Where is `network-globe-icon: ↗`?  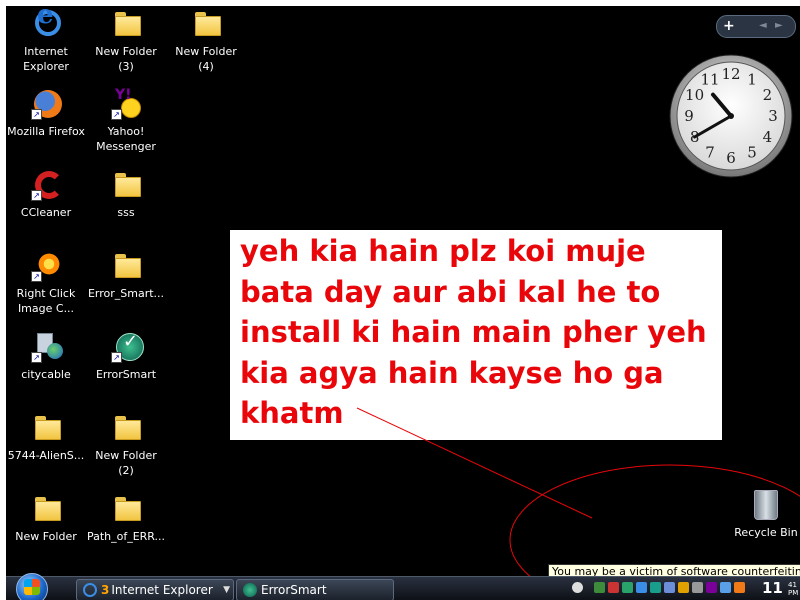 network-globe-icon: ↗ is located at coordinates (46, 348).